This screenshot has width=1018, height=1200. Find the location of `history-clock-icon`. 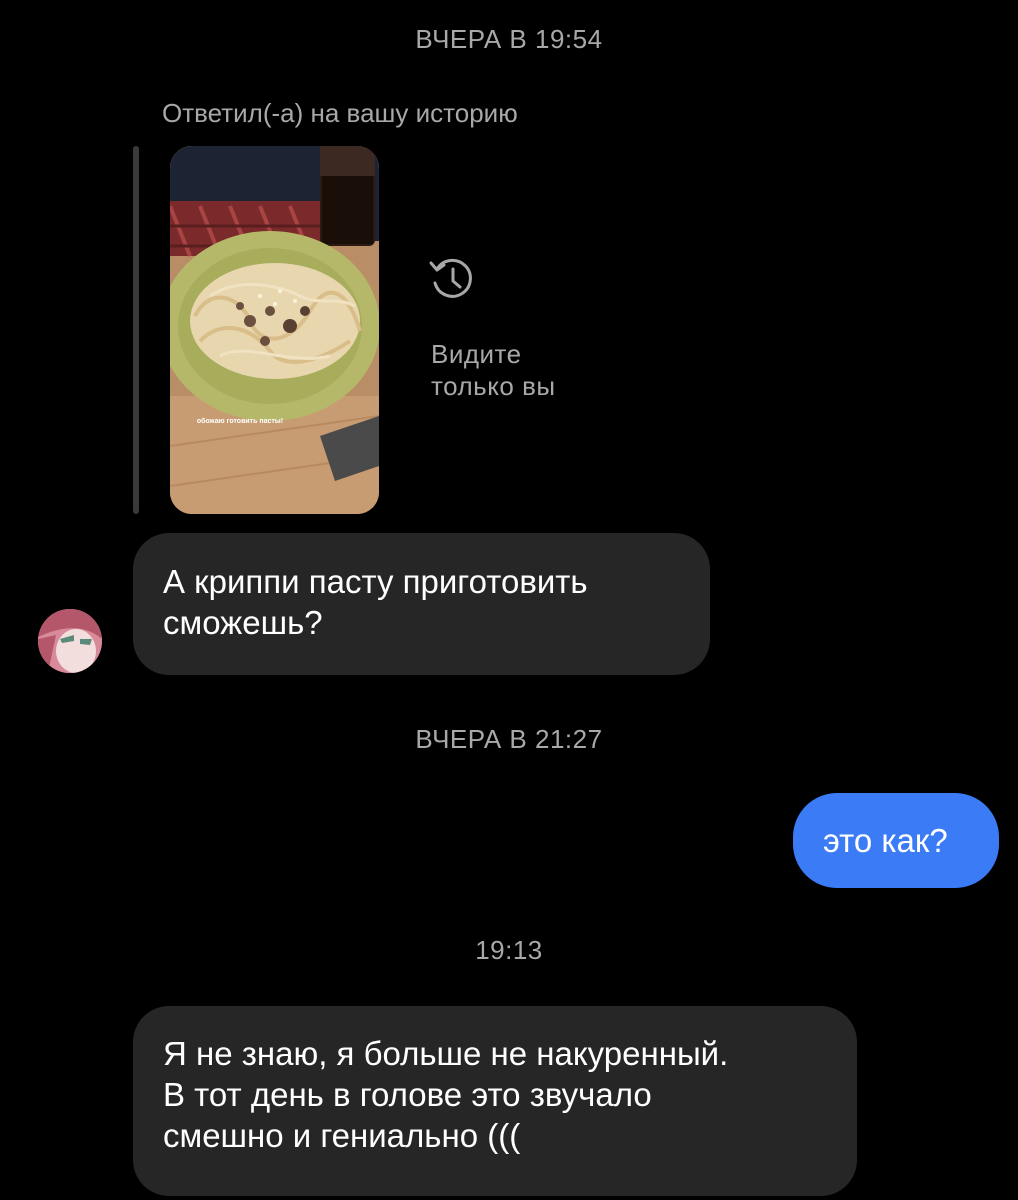

history-clock-icon is located at coordinates (450, 278).